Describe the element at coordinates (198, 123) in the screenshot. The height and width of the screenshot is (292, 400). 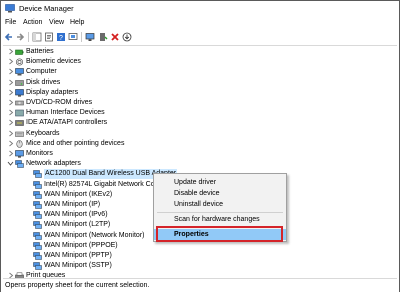
I see `tree-category: IDE ATA/ATAPI controllers` at that location.